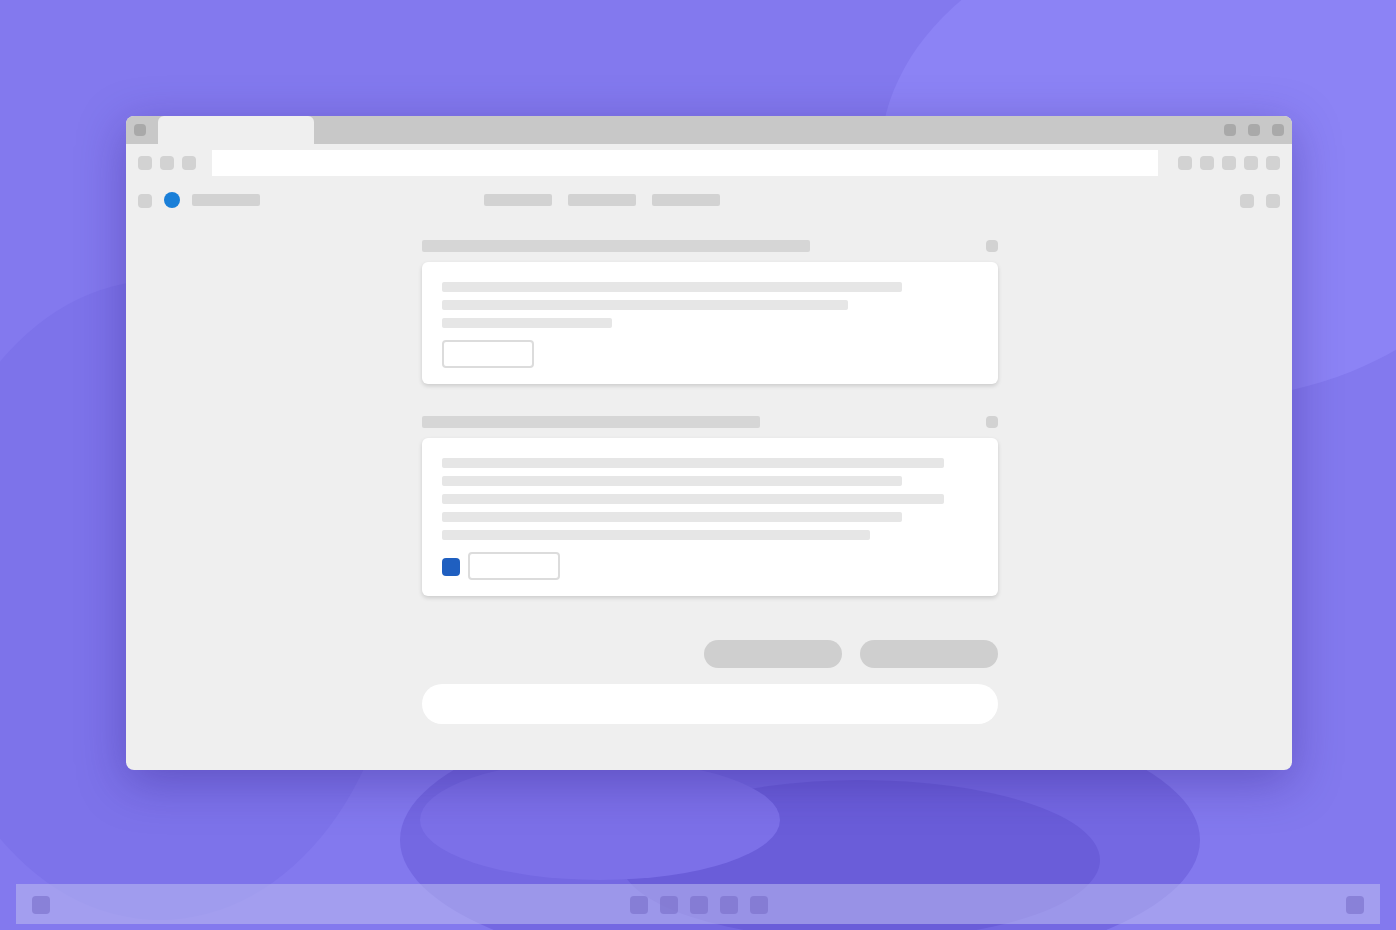  Describe the element at coordinates (226, 200) in the screenshot. I see `text-placeholder` at that location.